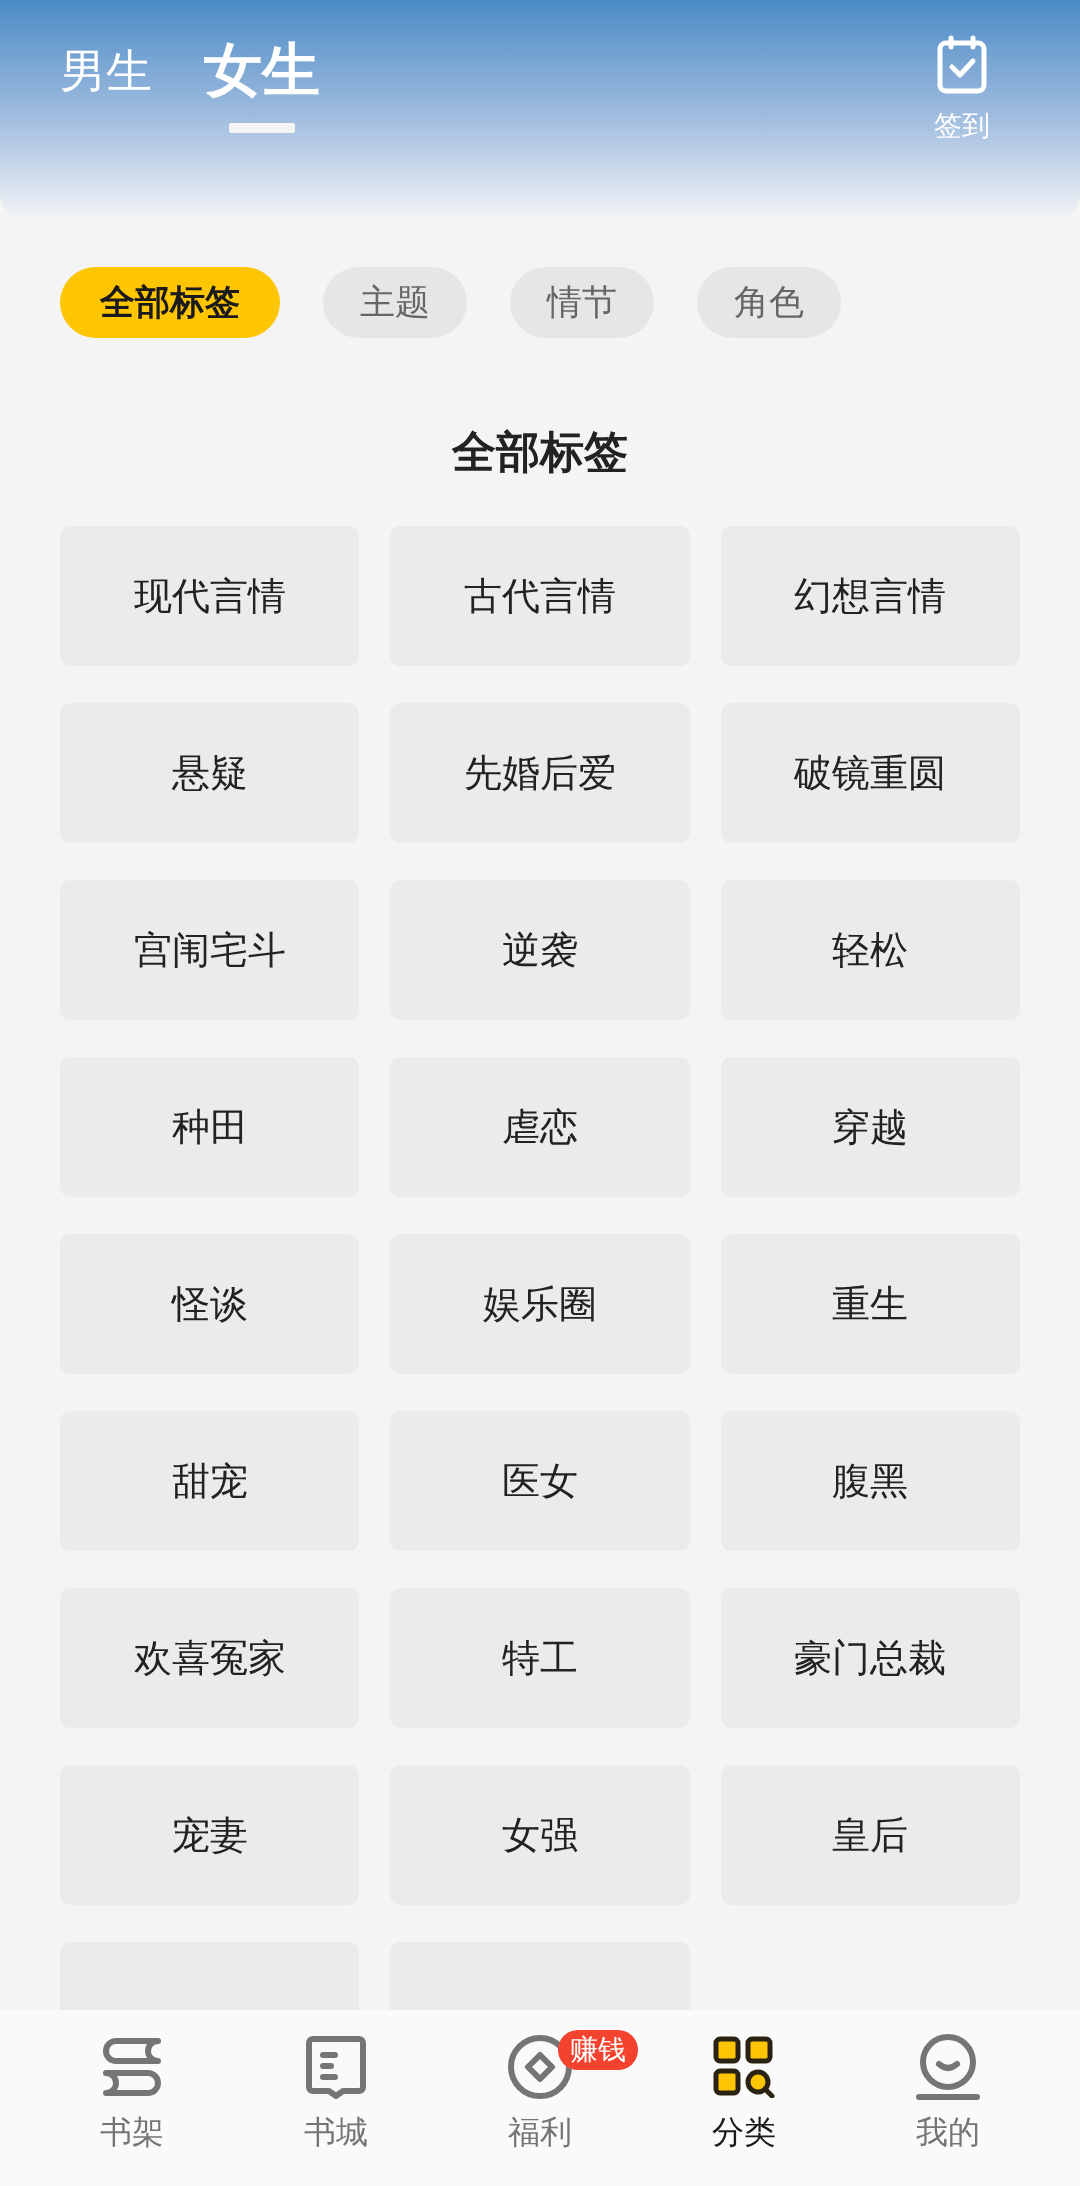  What do you see at coordinates (210, 950) in the screenshot?
I see `tag-button: 宫闱宅斗` at bounding box center [210, 950].